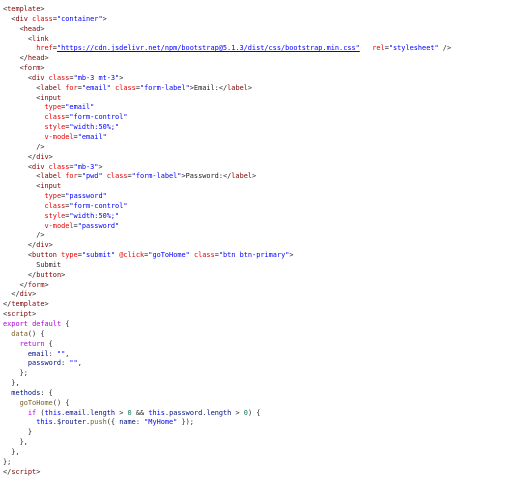 This screenshot has height=484, width=518. Describe the element at coordinates (71, 176) in the screenshot. I see `code-token: for` at that location.